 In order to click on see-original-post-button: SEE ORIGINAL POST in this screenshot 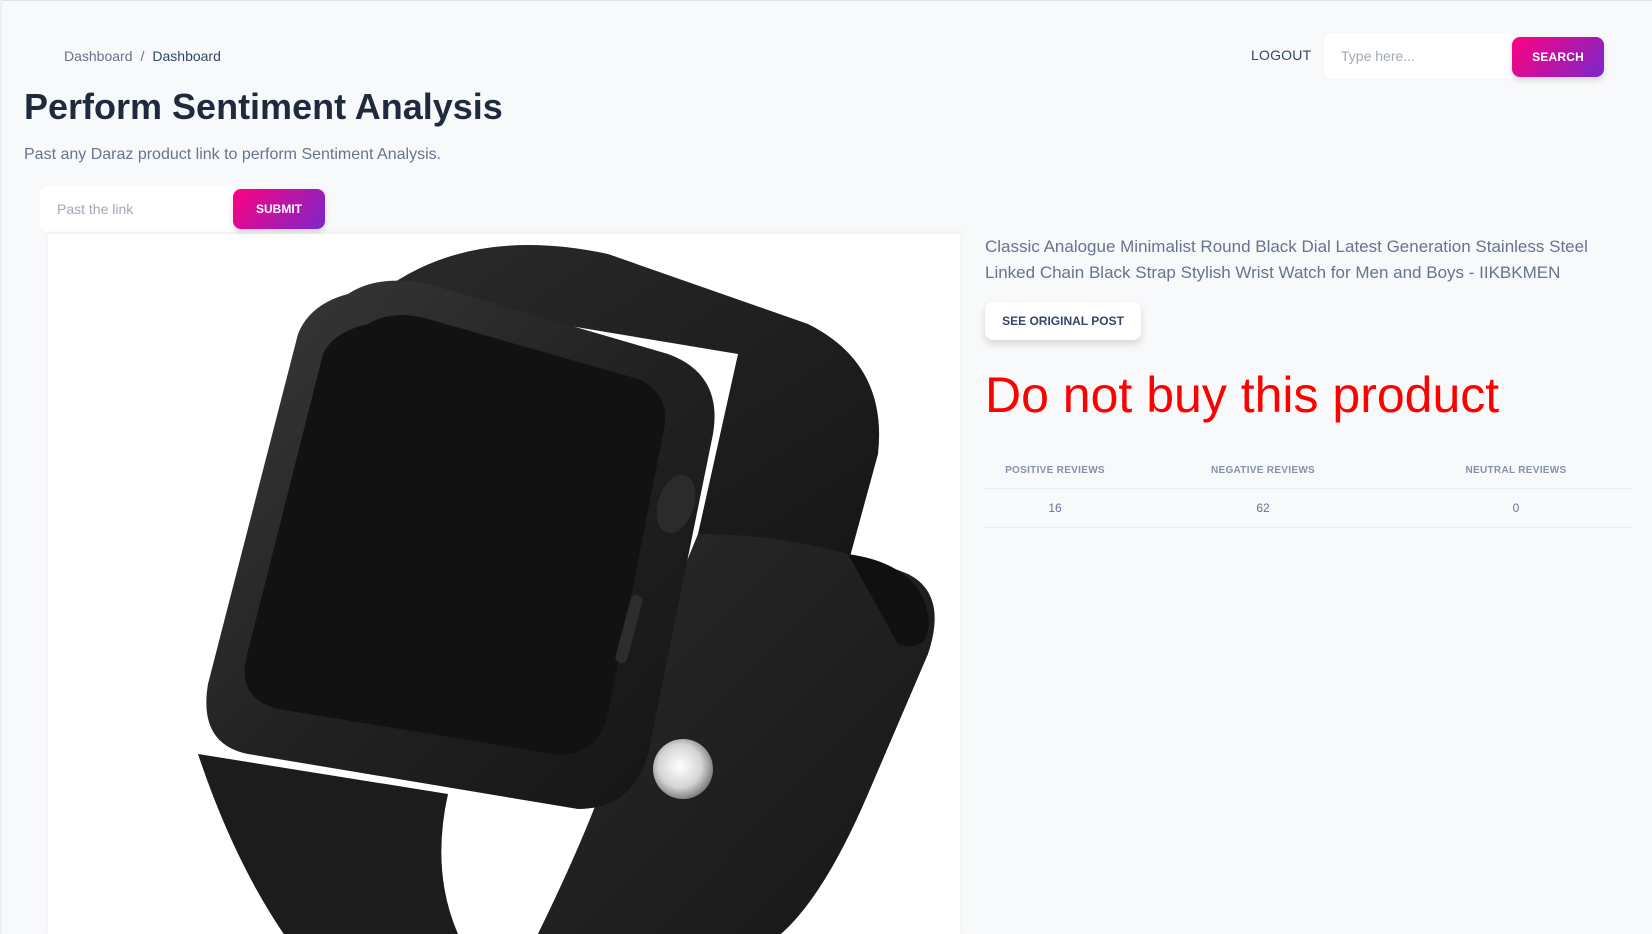, I will do `click(1063, 321)`.